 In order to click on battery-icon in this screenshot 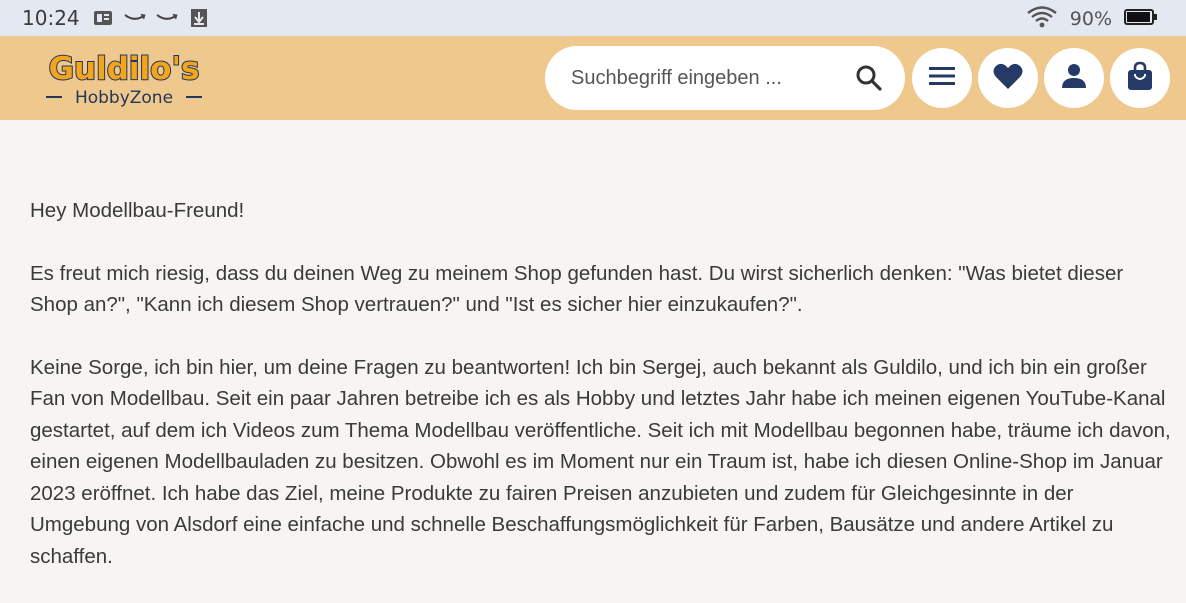, I will do `click(1141, 19)`.